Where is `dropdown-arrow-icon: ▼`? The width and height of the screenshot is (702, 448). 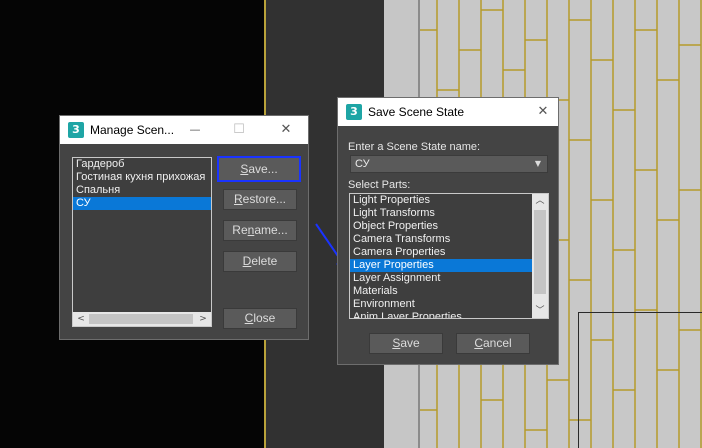 dropdown-arrow-icon: ▼ is located at coordinates (538, 164).